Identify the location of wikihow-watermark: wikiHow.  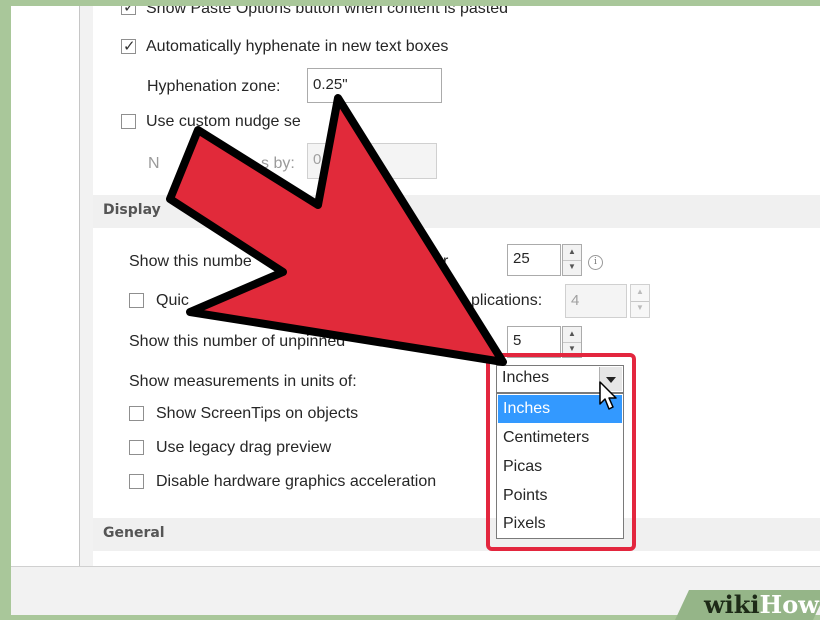
(761, 605).